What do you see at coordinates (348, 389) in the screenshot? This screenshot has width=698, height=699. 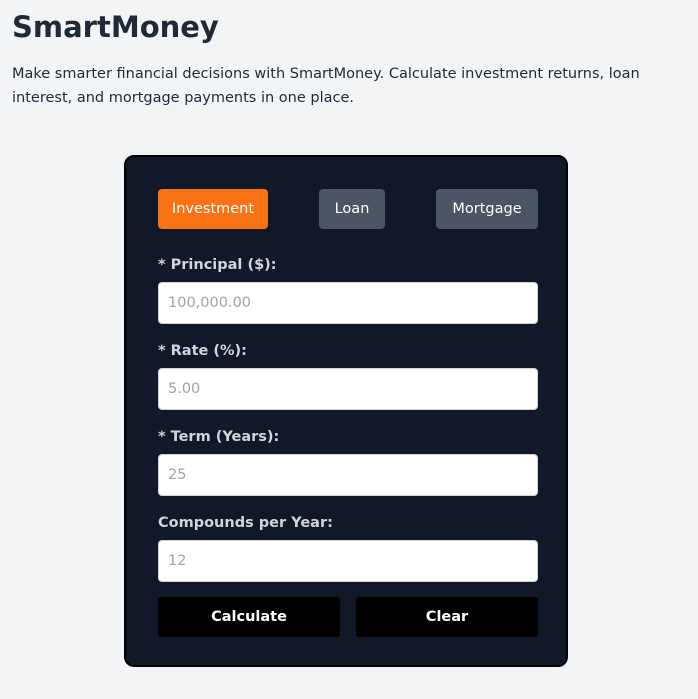 I see `rate-input` at bounding box center [348, 389].